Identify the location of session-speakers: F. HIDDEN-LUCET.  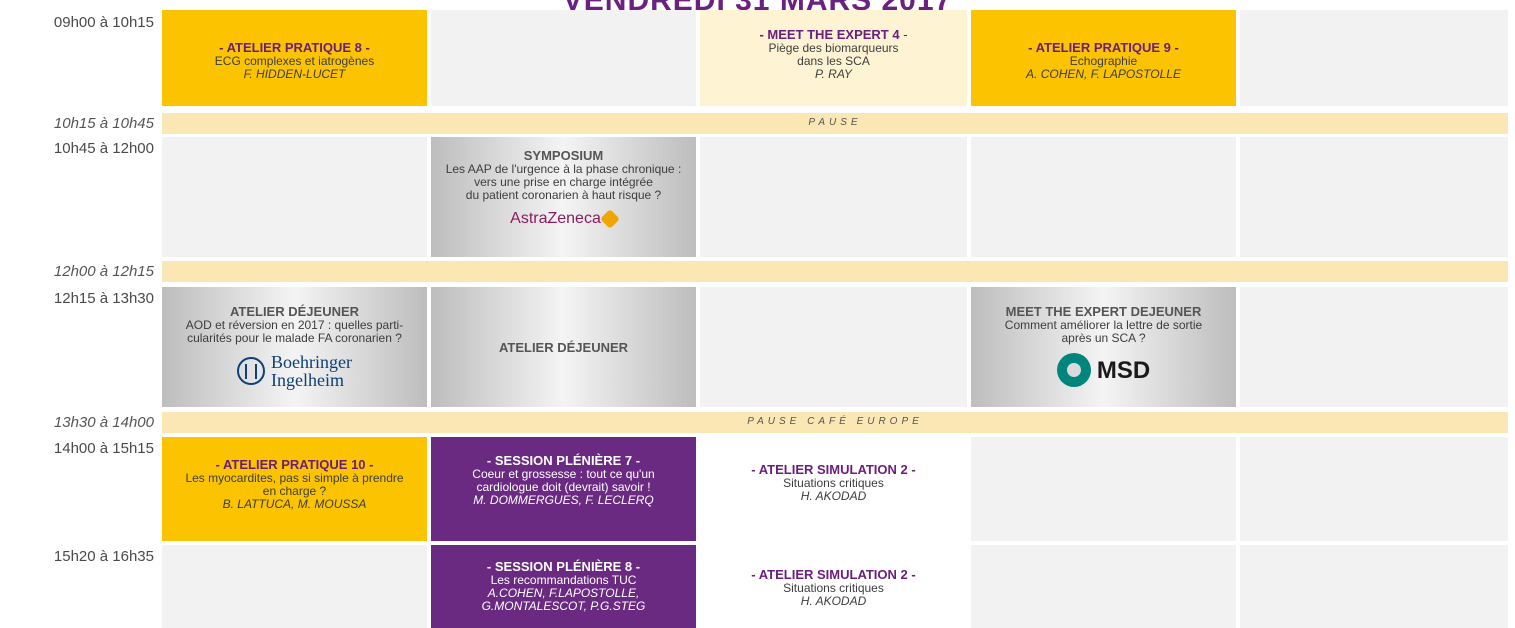
(294, 74).